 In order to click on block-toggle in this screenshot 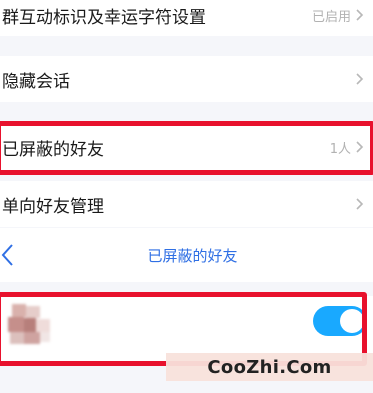, I will do `click(340, 321)`.